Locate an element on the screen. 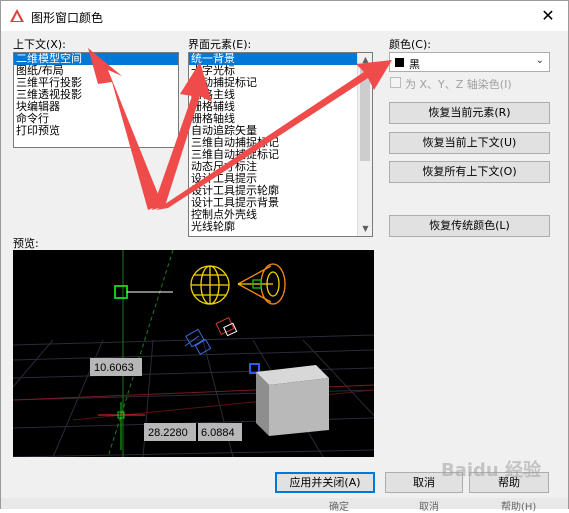  title-bar: 图形窗口颜色 ✕ is located at coordinates (284, 16).